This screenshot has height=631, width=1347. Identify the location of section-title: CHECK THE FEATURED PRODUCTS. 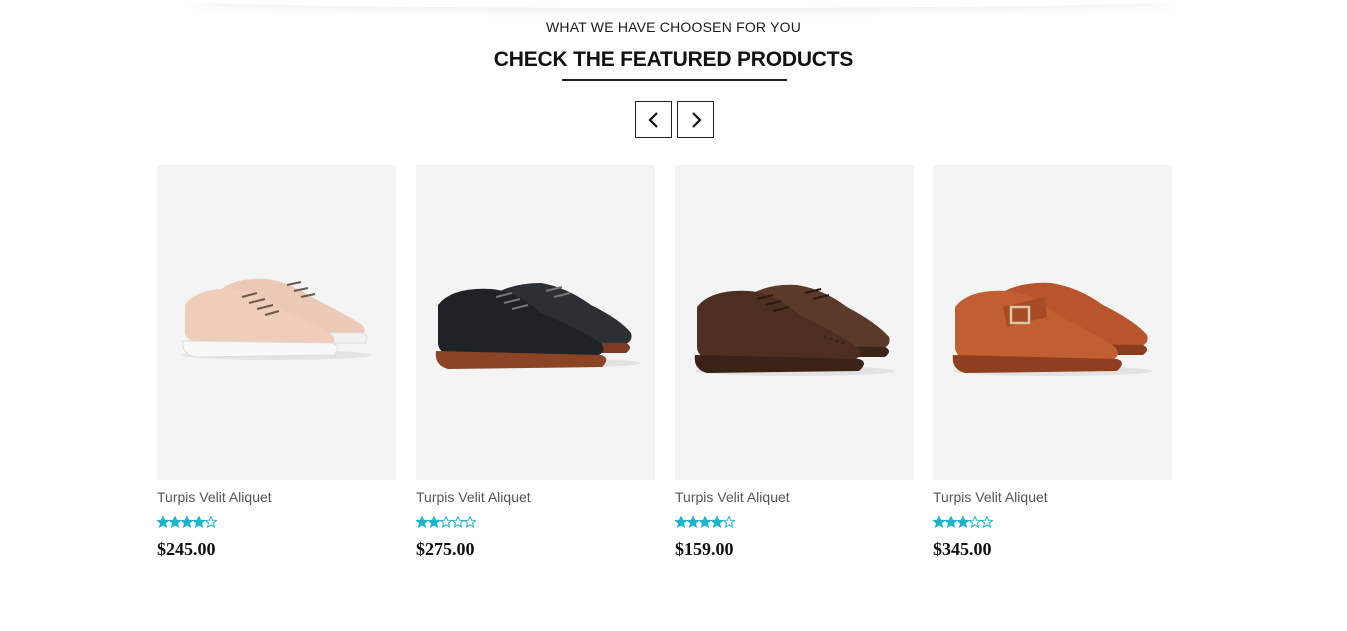
(673, 59).